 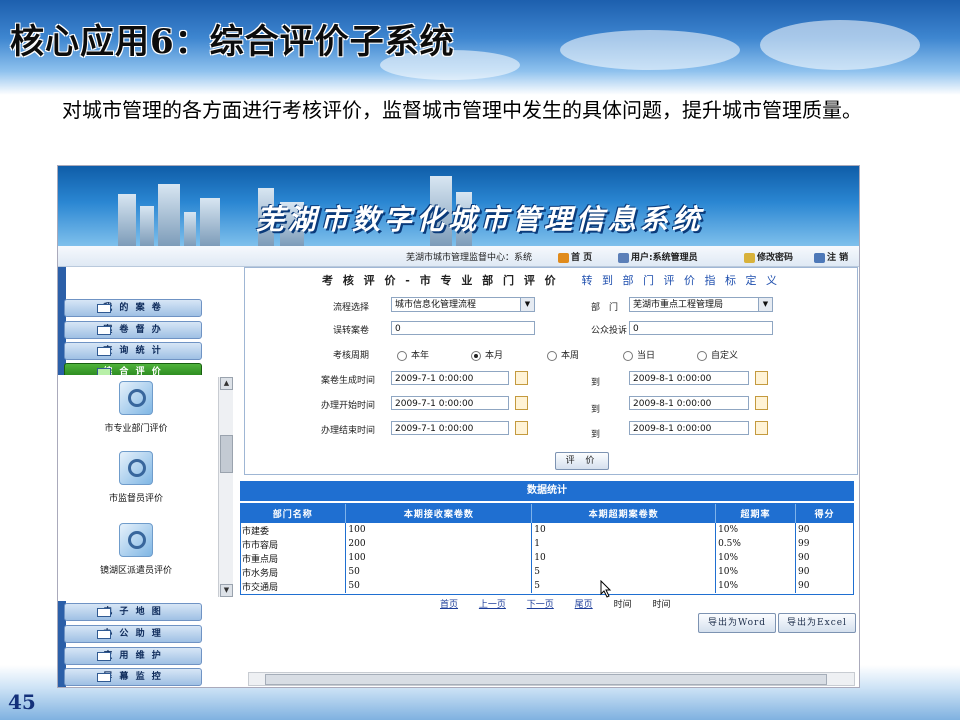 What do you see at coordinates (575, 256) in the screenshot?
I see `home-link: 首 页` at bounding box center [575, 256].